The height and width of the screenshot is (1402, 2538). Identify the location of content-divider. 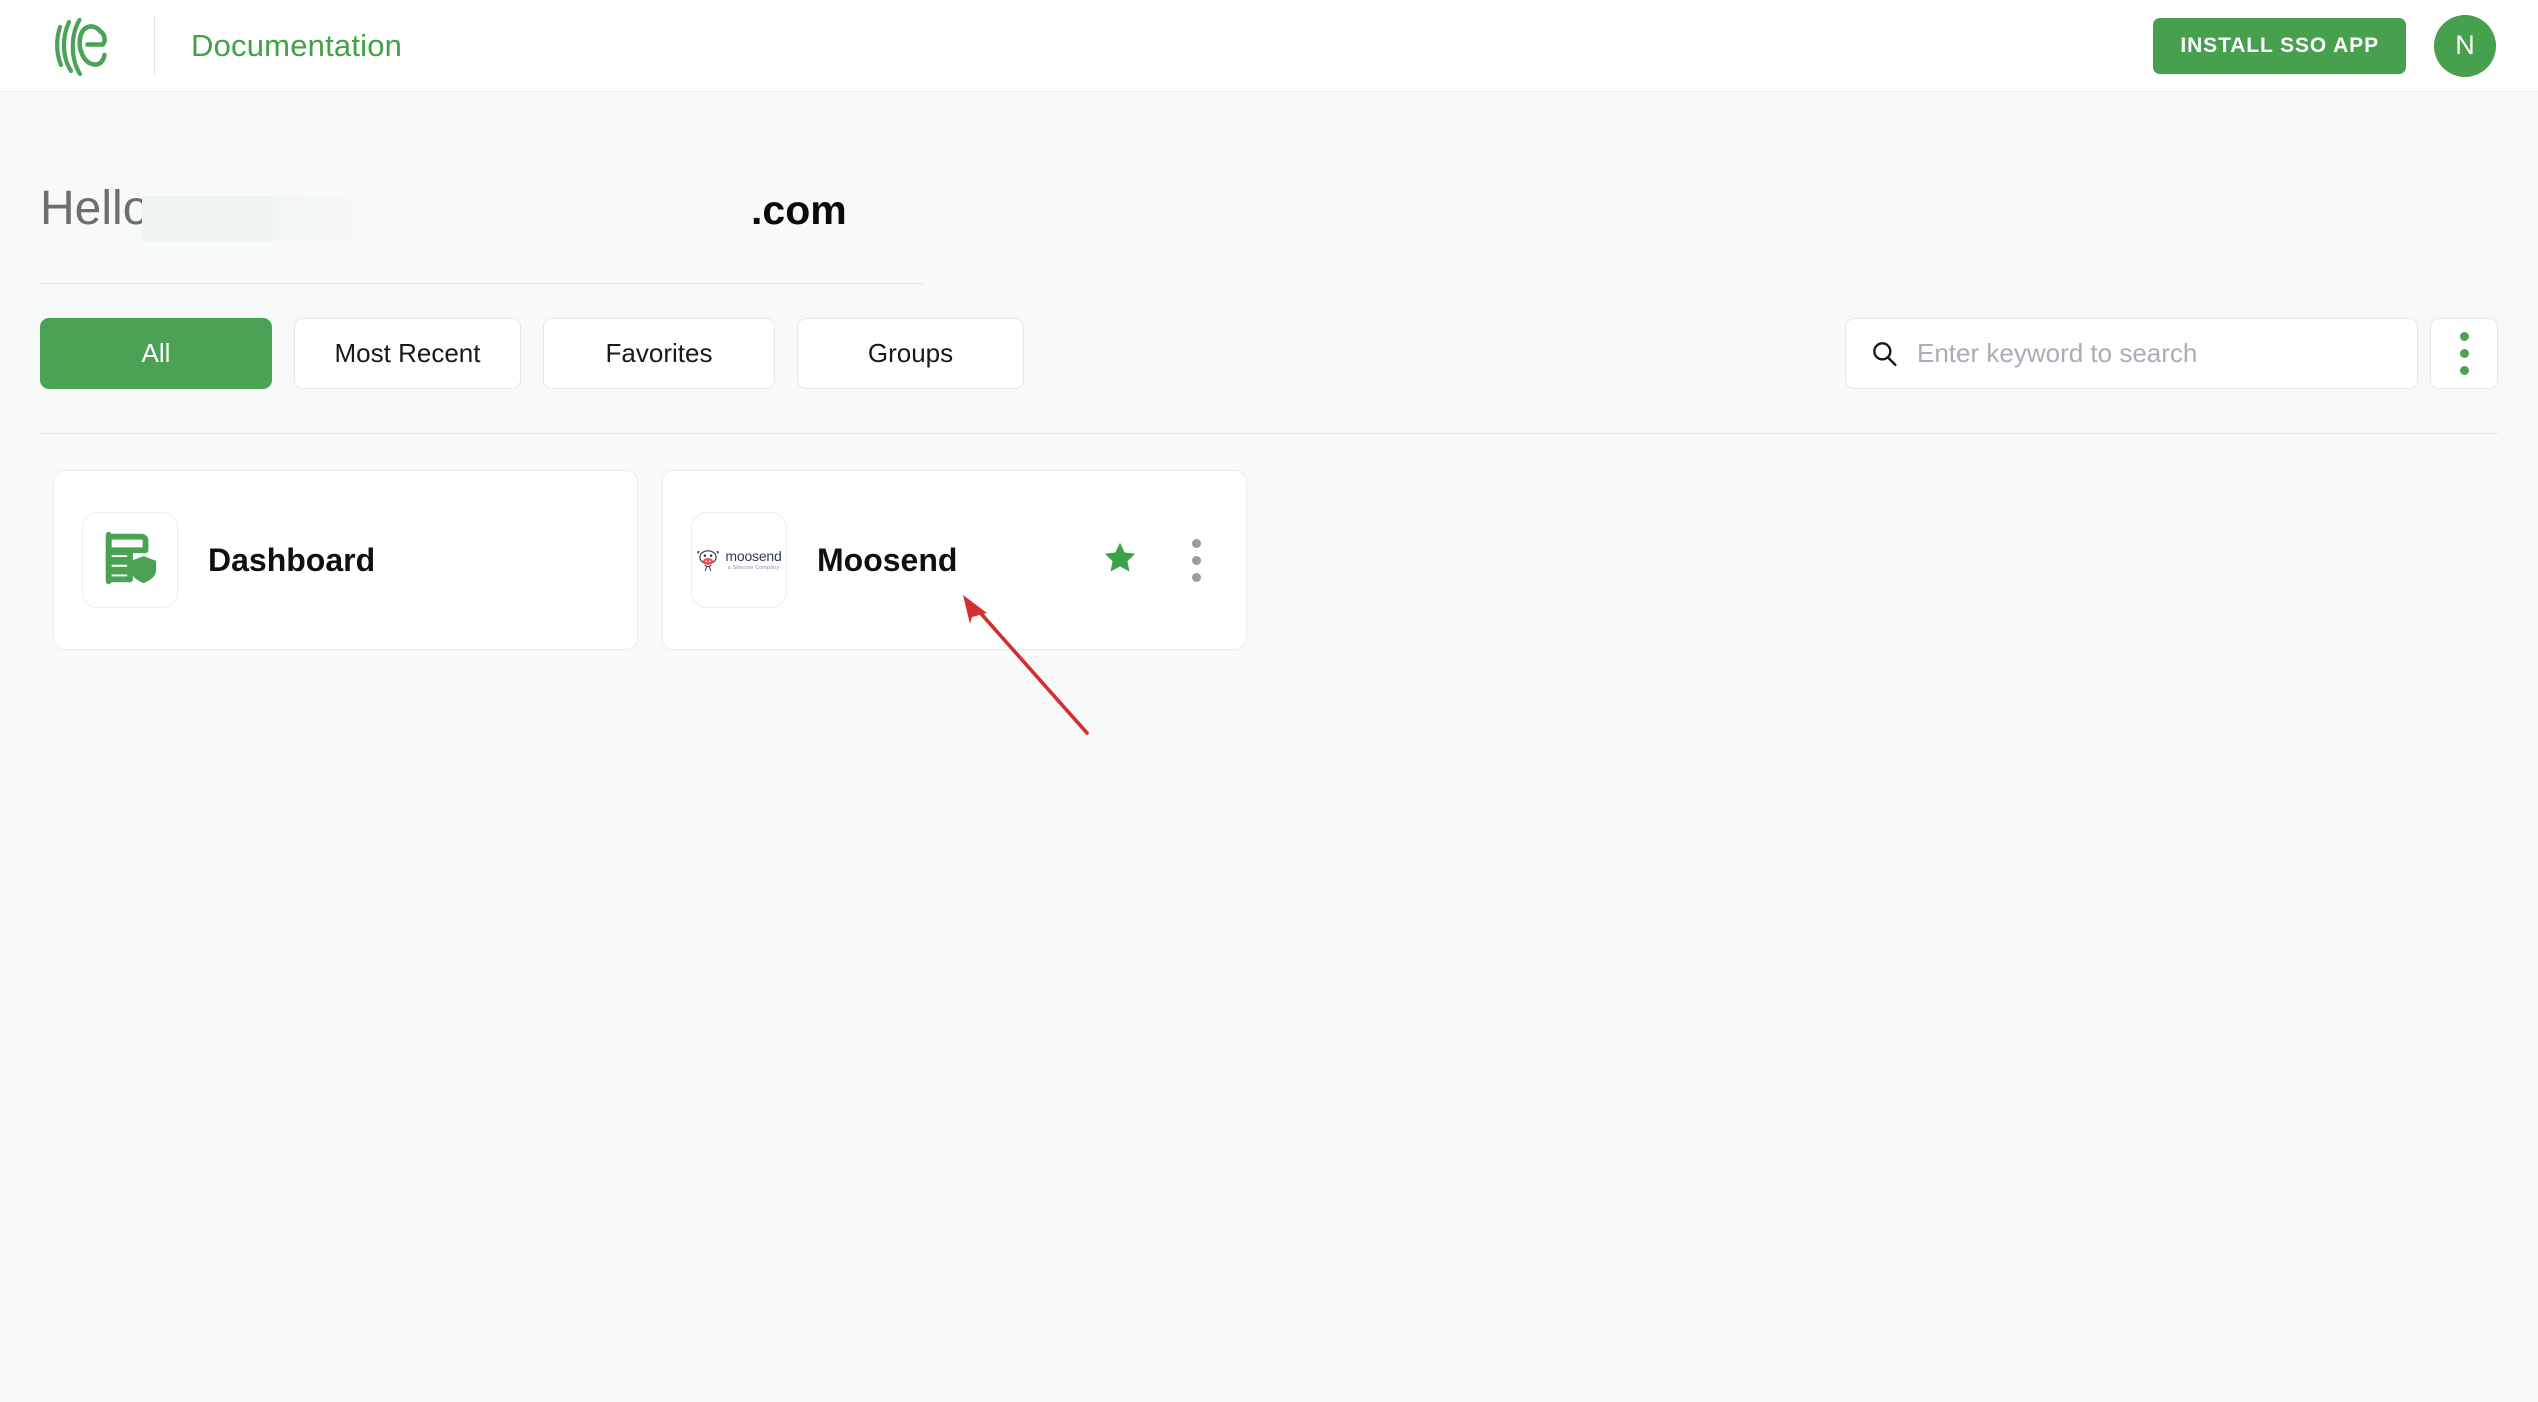
(1269, 433).